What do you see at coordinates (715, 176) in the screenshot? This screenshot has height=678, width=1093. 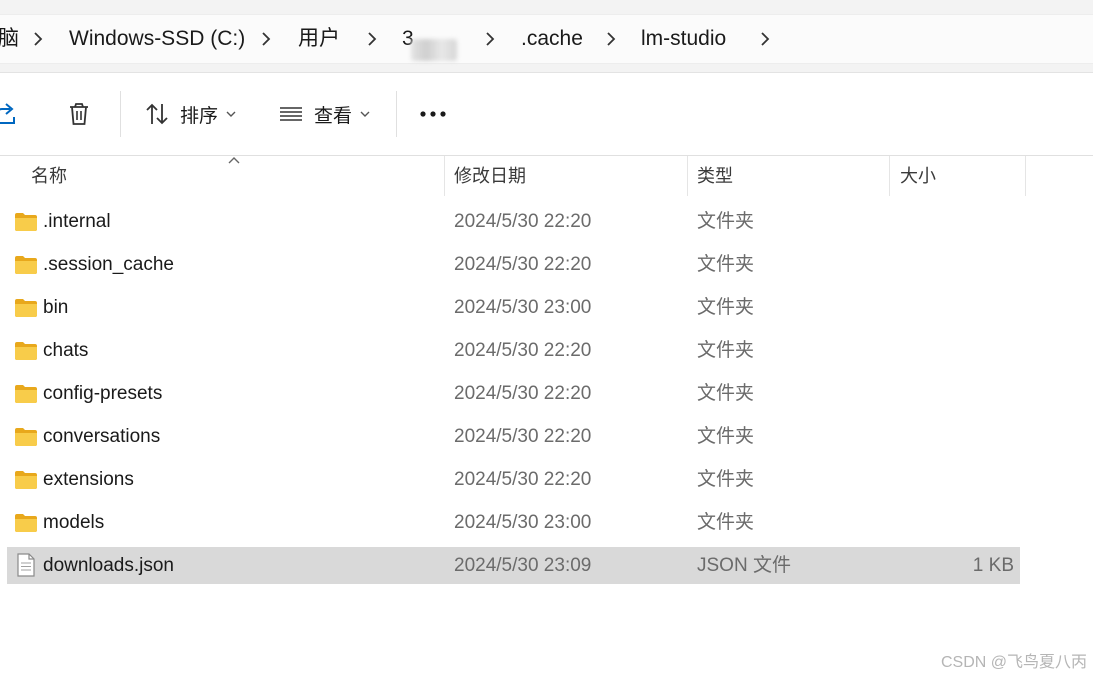 I see `column-header-type: 类型` at bounding box center [715, 176].